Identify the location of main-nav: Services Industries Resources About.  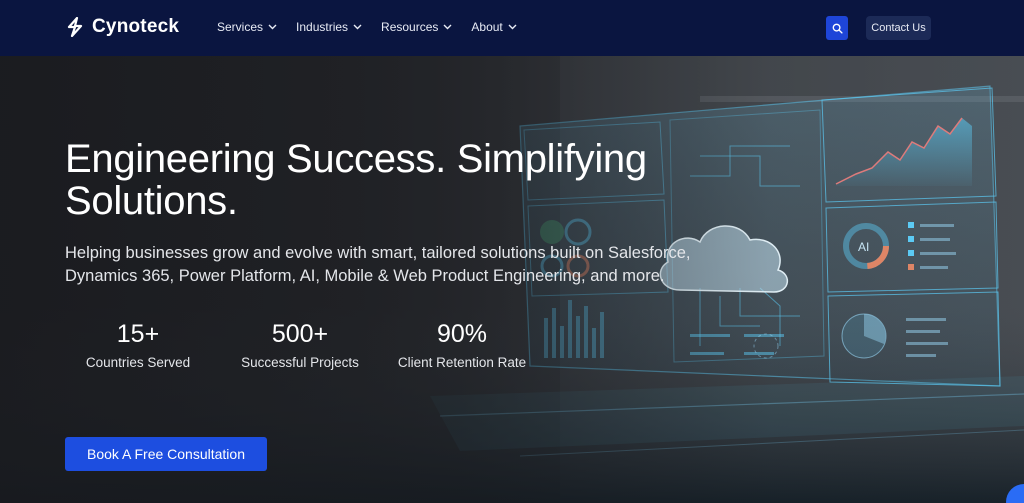
(367, 27).